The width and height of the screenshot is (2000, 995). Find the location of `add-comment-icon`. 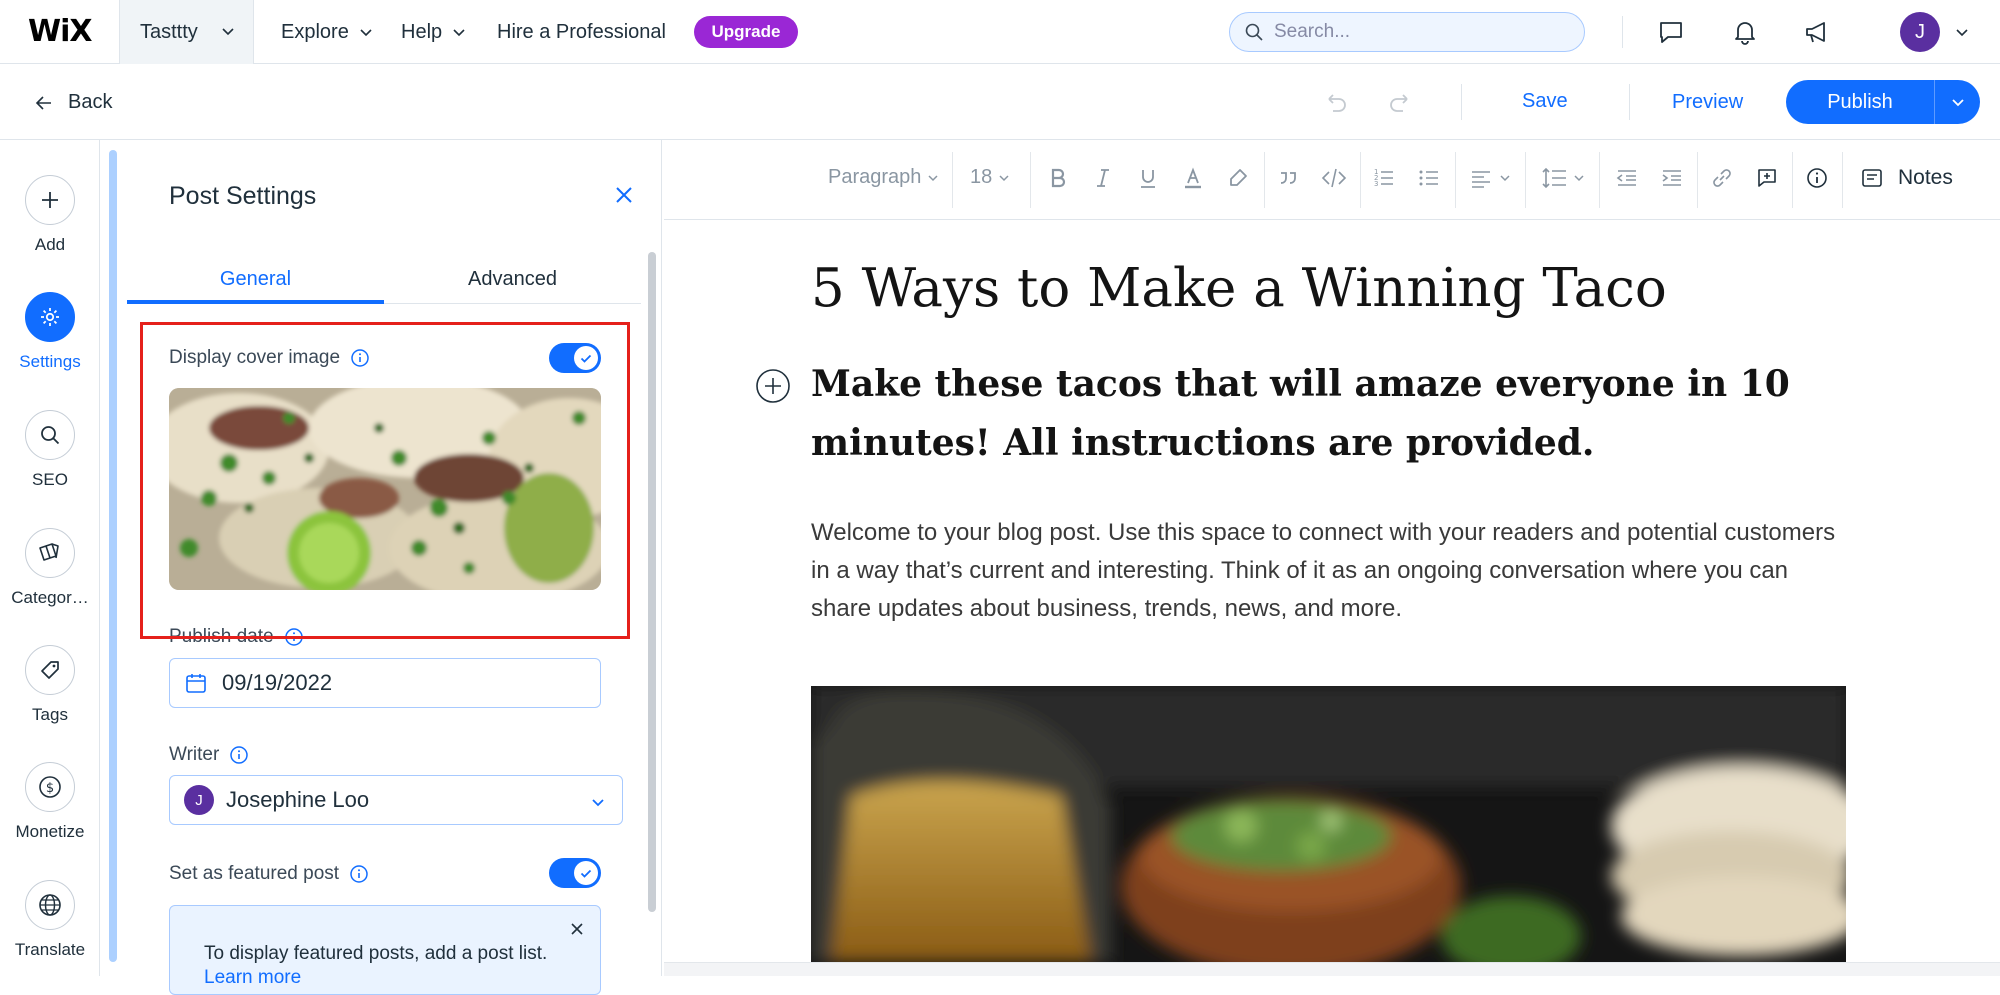

add-comment-icon is located at coordinates (1767, 178).